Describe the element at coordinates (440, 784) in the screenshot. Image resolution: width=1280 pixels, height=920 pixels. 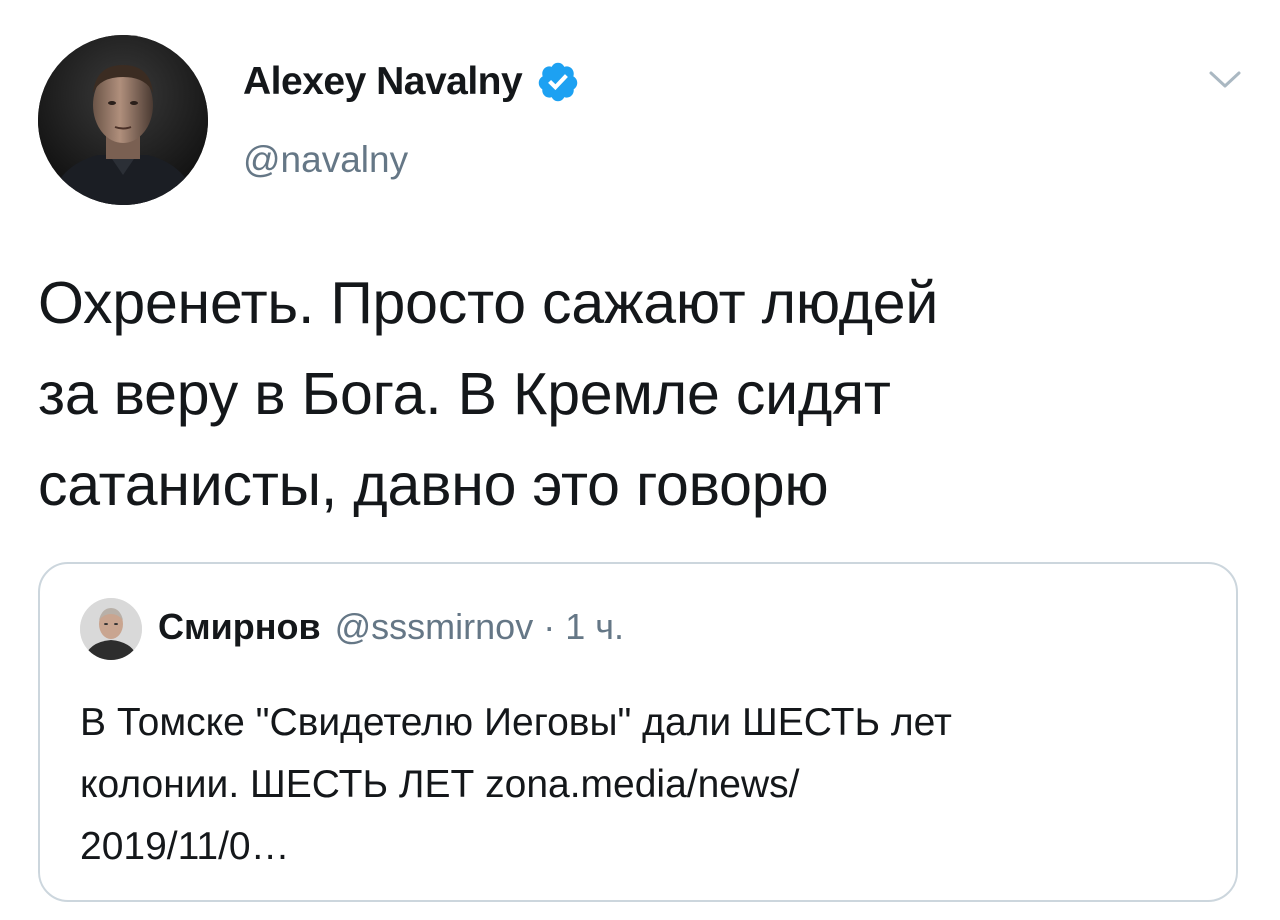
I see `quoted-text-line: колонии. ШЕСТЬ ЛЕТ zona.media/news/` at that location.